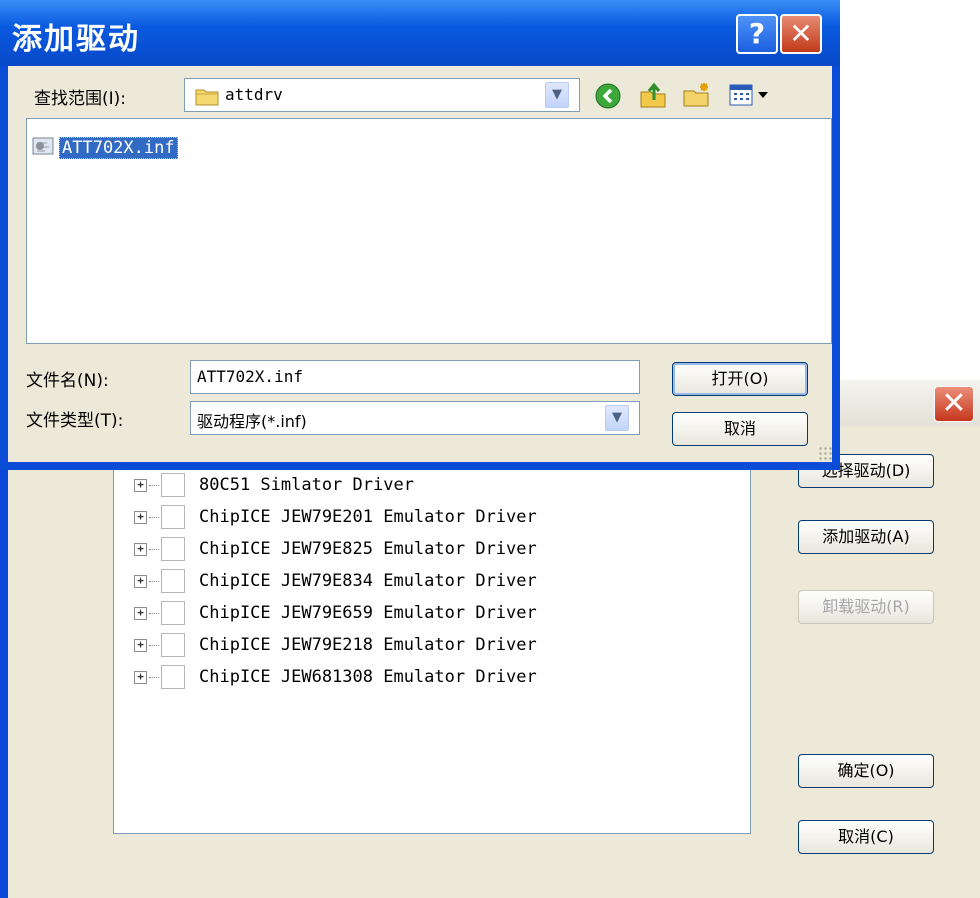 The image size is (980, 898). Describe the element at coordinates (67, 381) in the screenshot. I see `file-name-label: 文件名(N):` at that location.